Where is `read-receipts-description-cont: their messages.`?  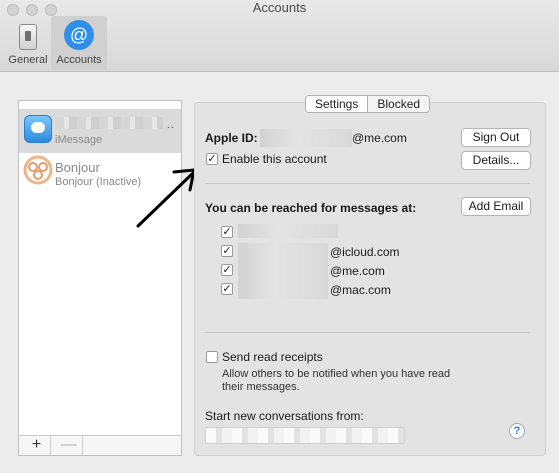 read-receipts-description-cont: their messages. is located at coordinates (261, 387).